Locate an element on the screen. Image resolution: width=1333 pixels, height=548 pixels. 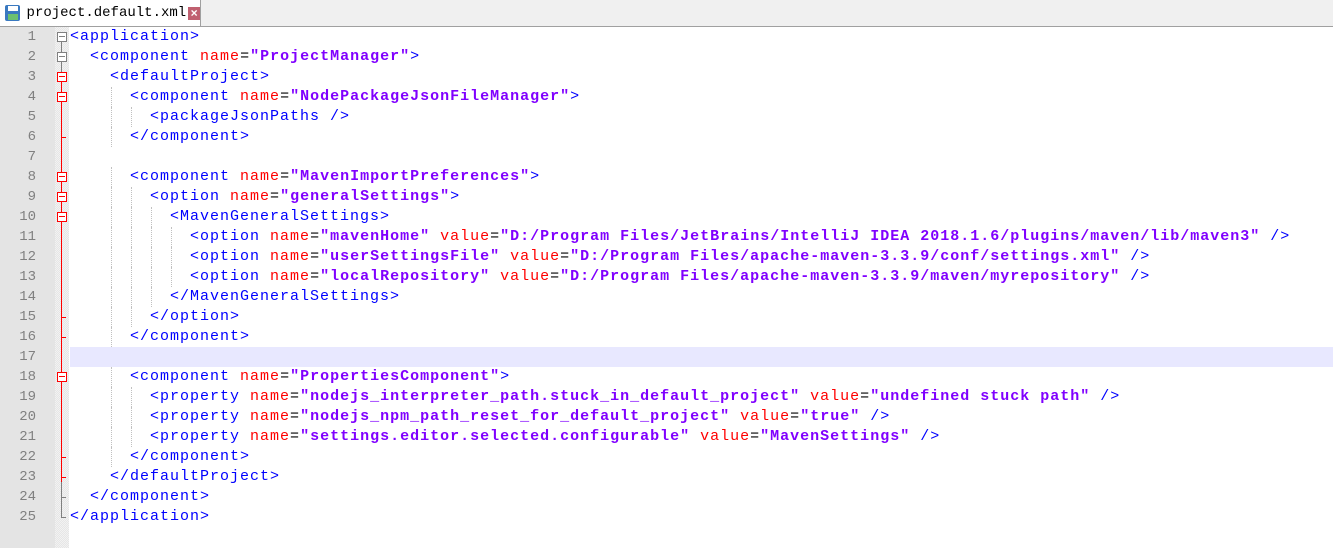
xml-attribute-value: "generalSettings" is located at coordinates (365, 196).